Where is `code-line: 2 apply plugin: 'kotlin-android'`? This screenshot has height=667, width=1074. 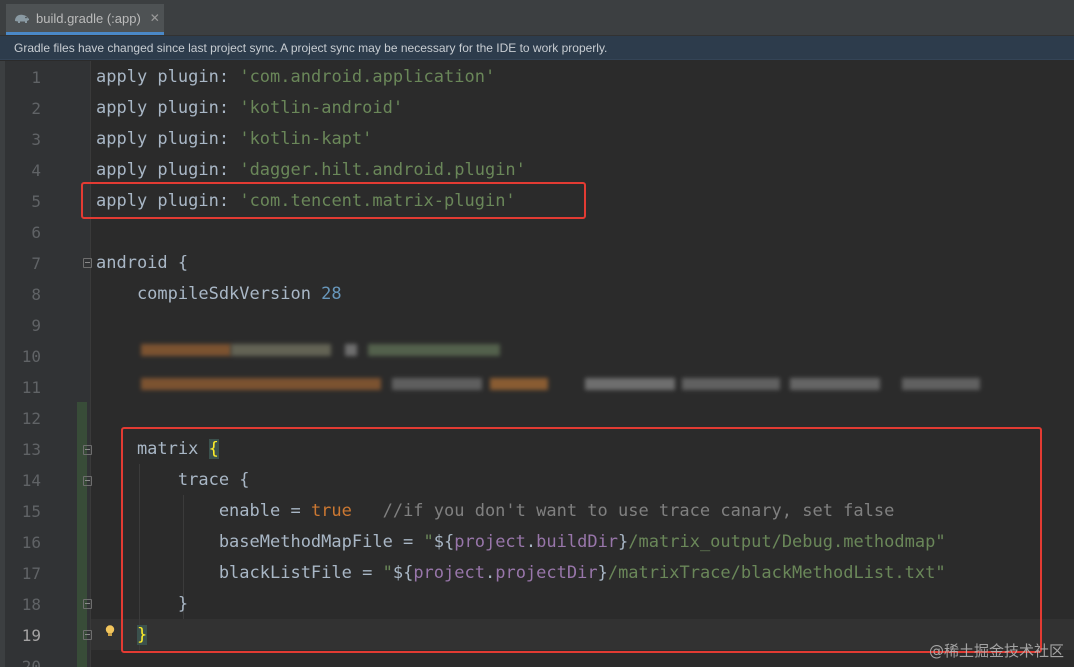 code-line: 2 apply plugin: 'kotlin-android' is located at coordinates (537, 108).